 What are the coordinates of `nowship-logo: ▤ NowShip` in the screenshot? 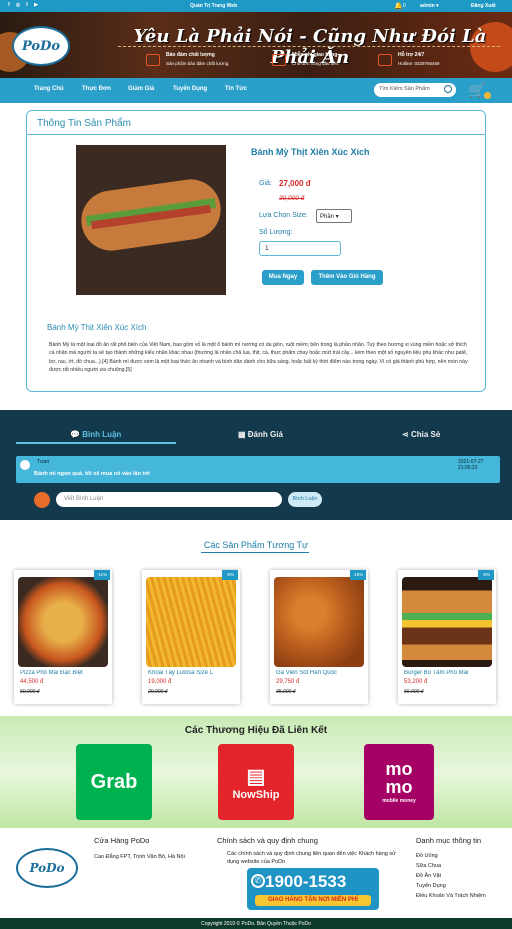 It's located at (256, 782).